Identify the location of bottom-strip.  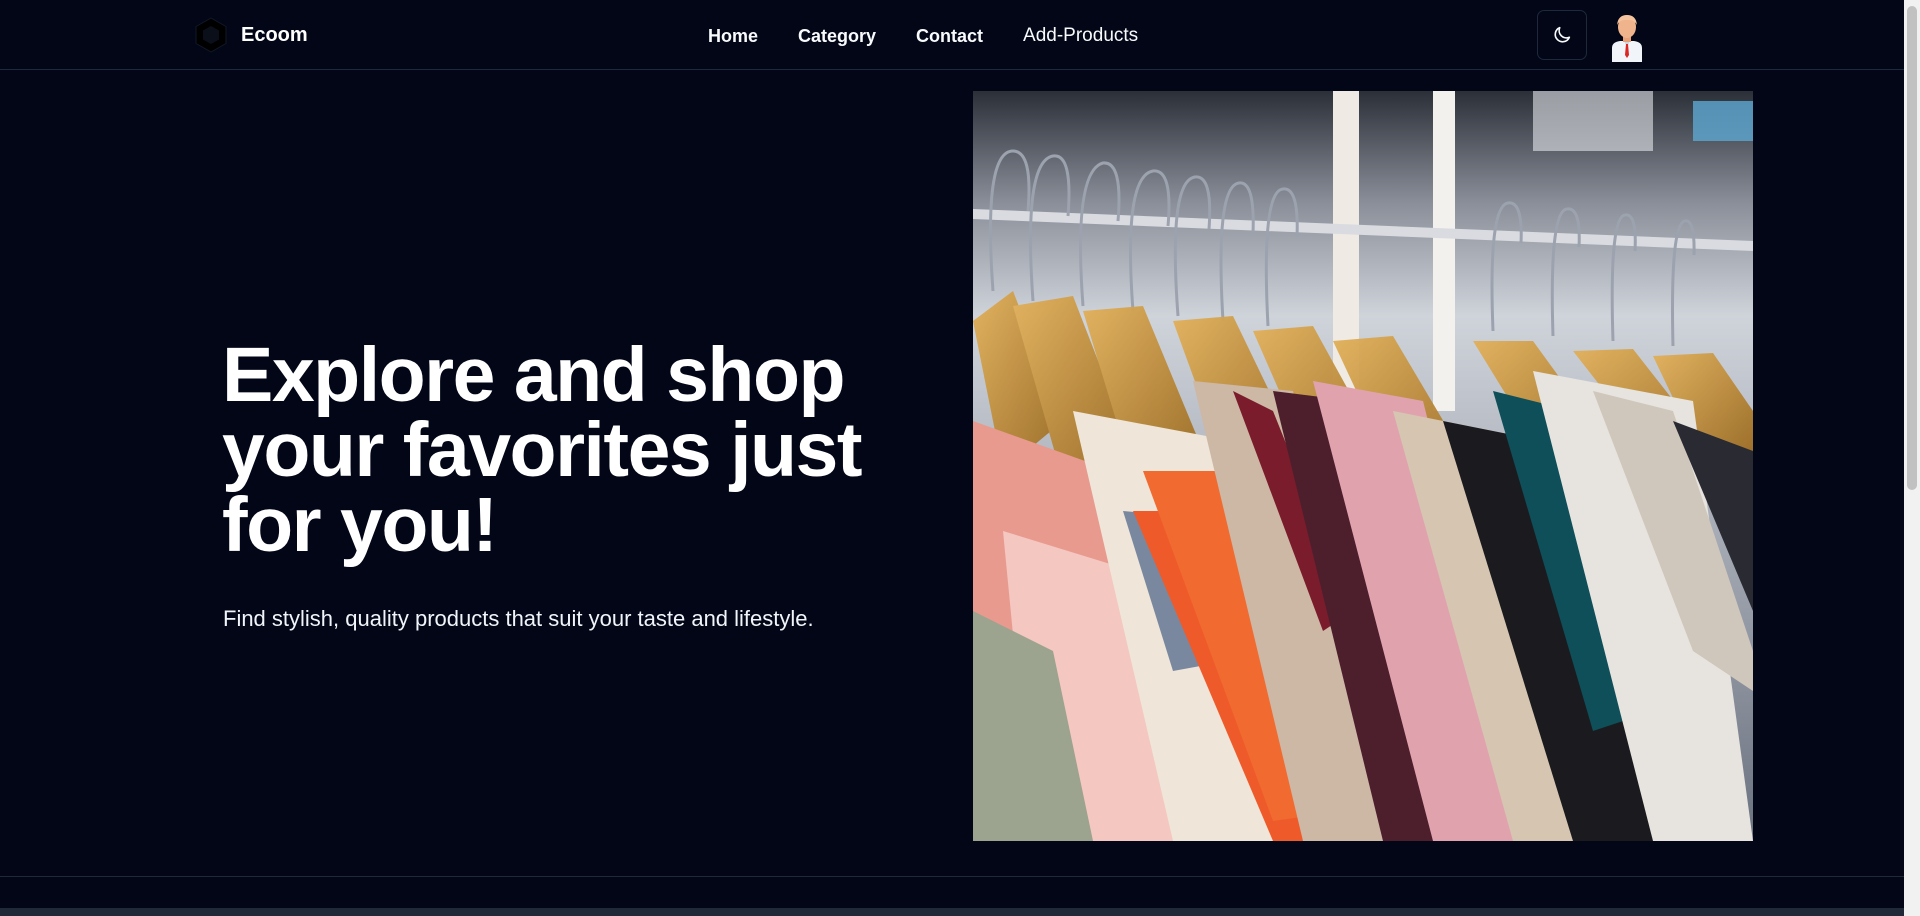
(952, 912).